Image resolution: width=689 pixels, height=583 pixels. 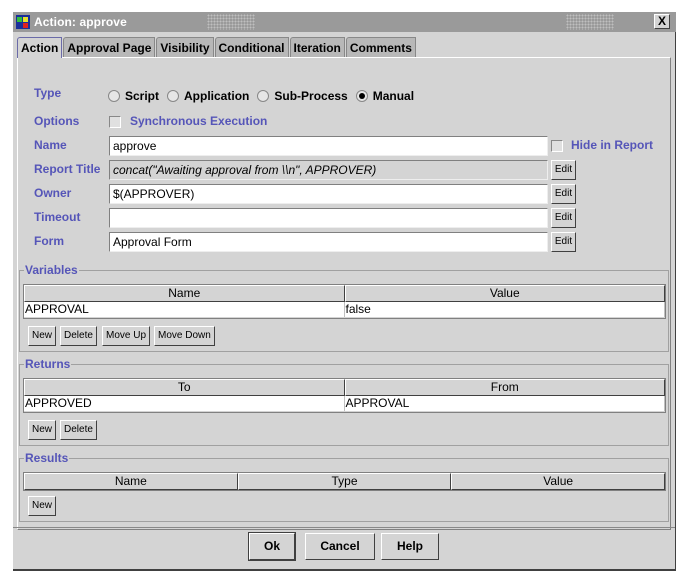 I want to click on variables-table: Name Value APPROVAL false, so click(x=344, y=301).